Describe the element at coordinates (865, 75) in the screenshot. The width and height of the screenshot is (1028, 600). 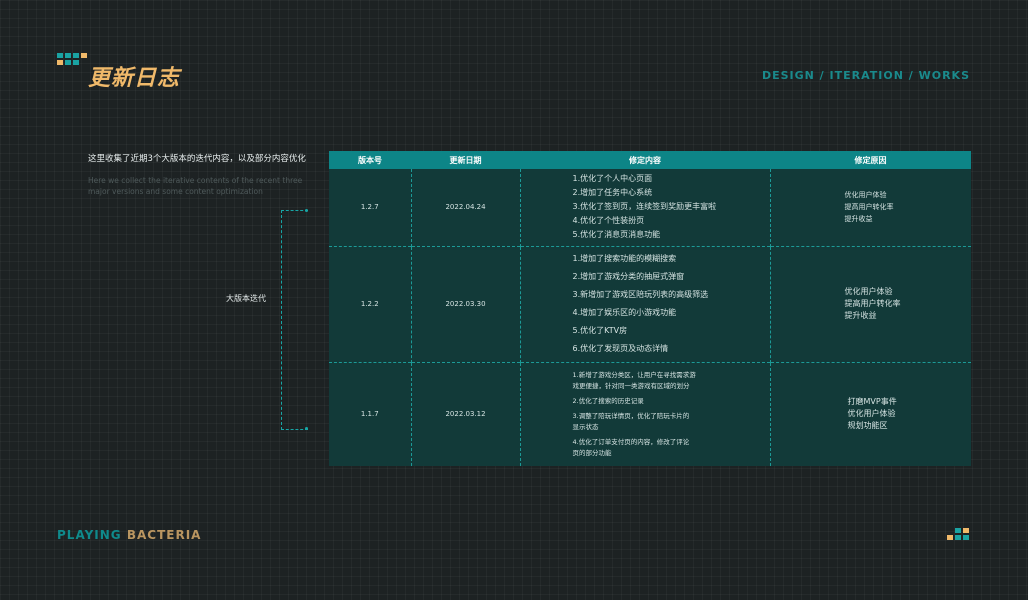
I see `header-tagline: DESIGN / ITERATION / WORKS` at that location.